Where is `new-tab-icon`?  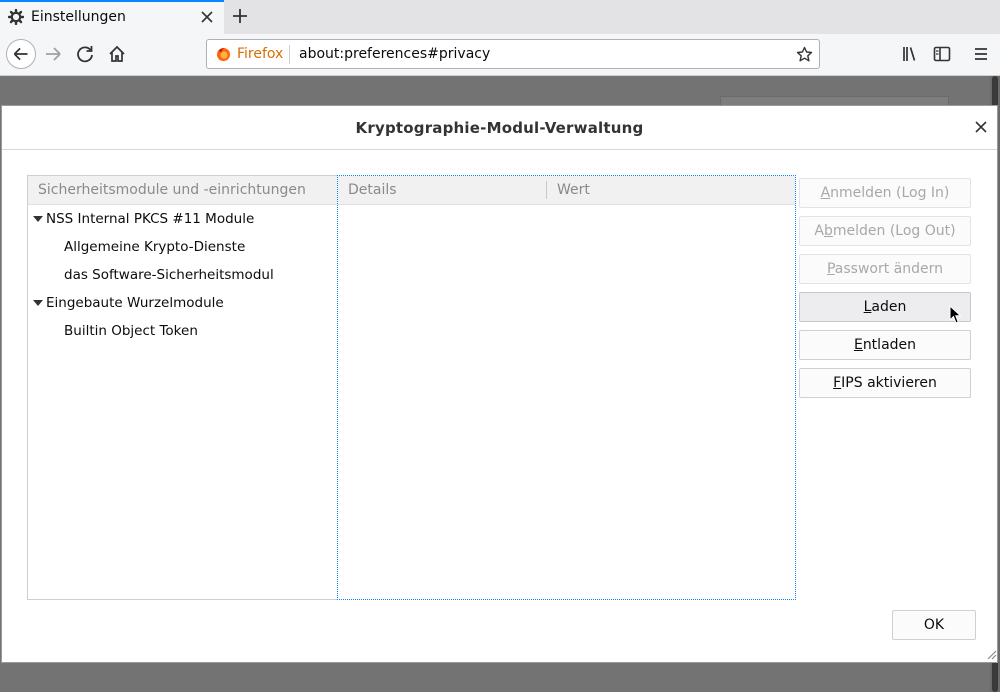 new-tab-icon is located at coordinates (240, 16).